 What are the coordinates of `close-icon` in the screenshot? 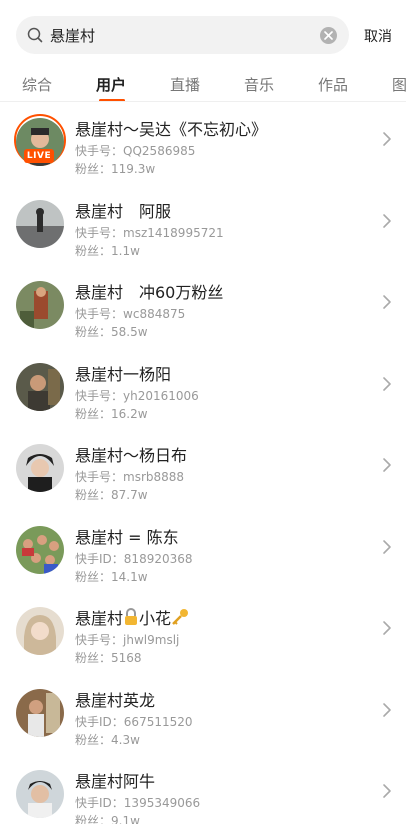 It's located at (328, 35).